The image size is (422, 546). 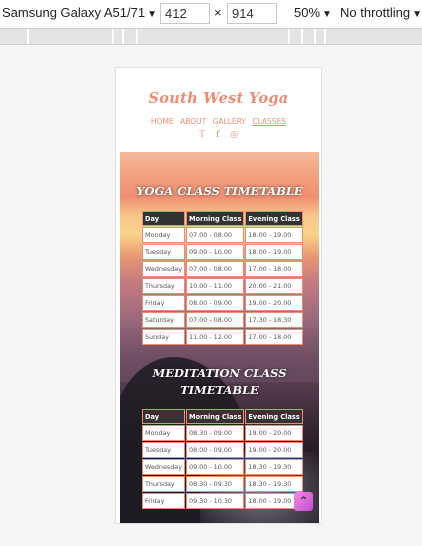 What do you see at coordinates (185, 13) in the screenshot?
I see `width-input: 412` at bounding box center [185, 13].